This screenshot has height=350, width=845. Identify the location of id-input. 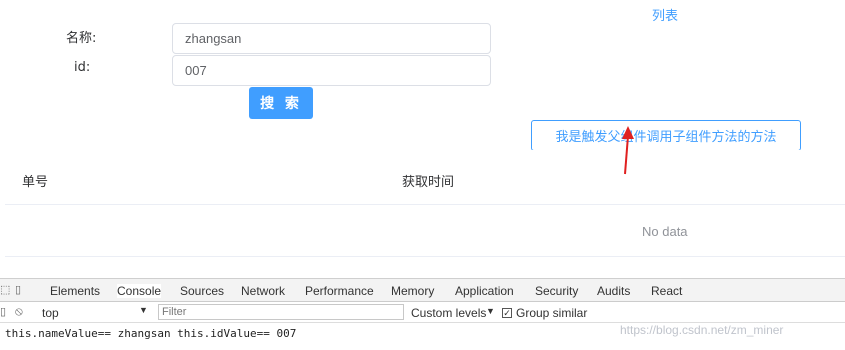
(331, 70).